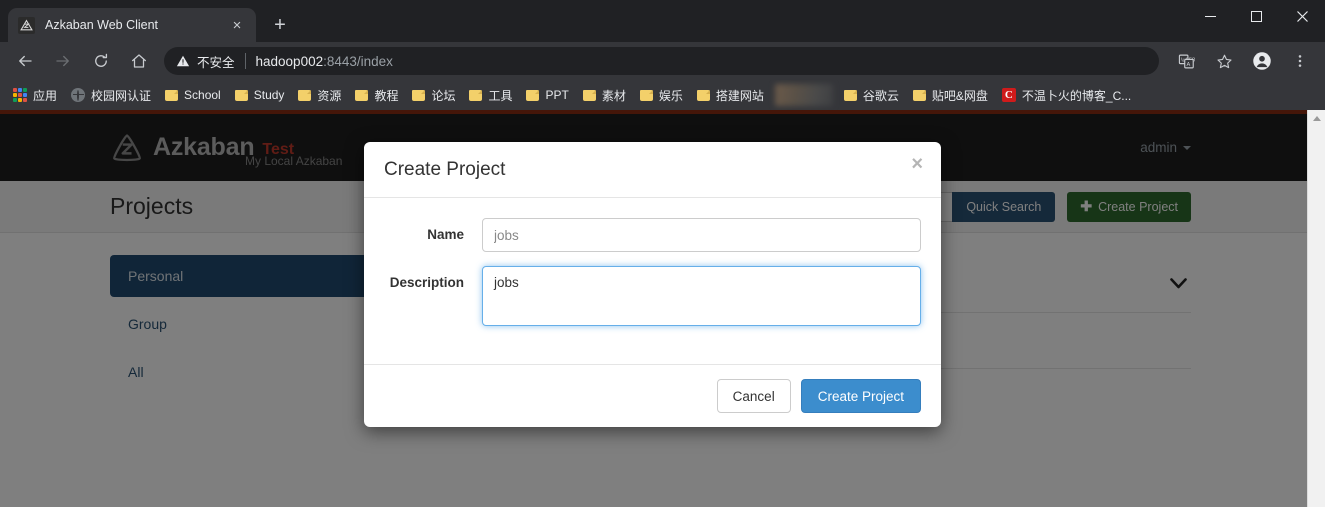 The height and width of the screenshot is (507, 1325). I want to click on scrollbar-thumb, so click(1317, 280).